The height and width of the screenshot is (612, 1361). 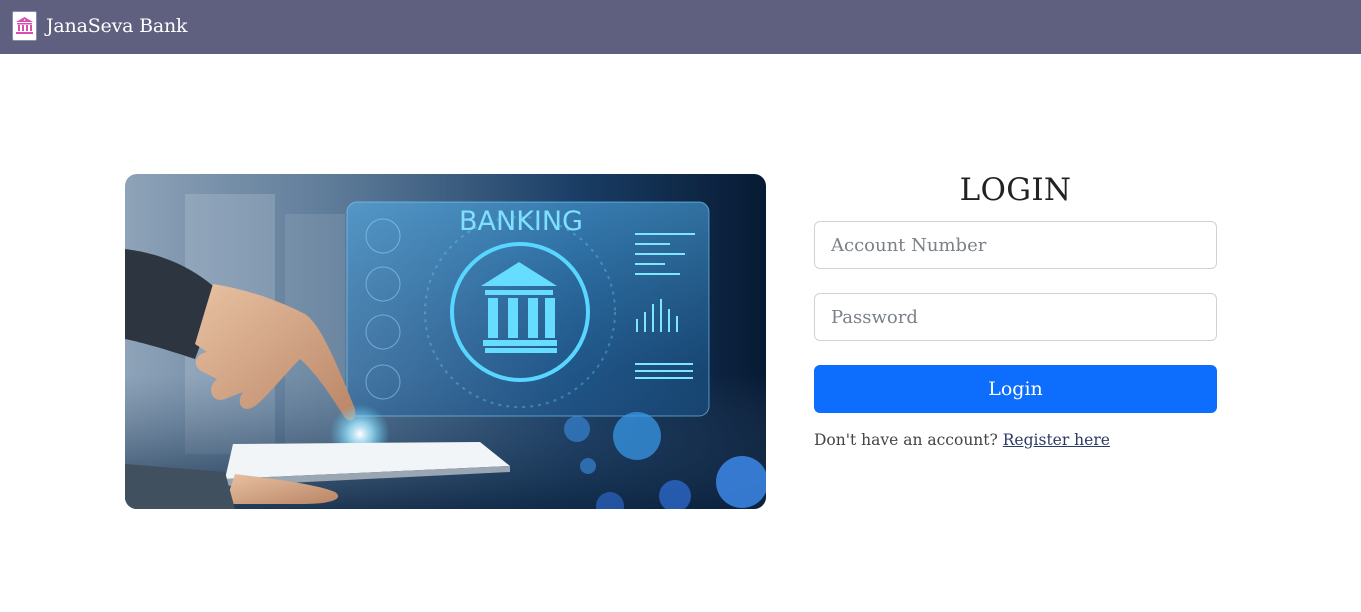 I want to click on top-navbar: JanaSeva Bank, so click(x=680, y=27).